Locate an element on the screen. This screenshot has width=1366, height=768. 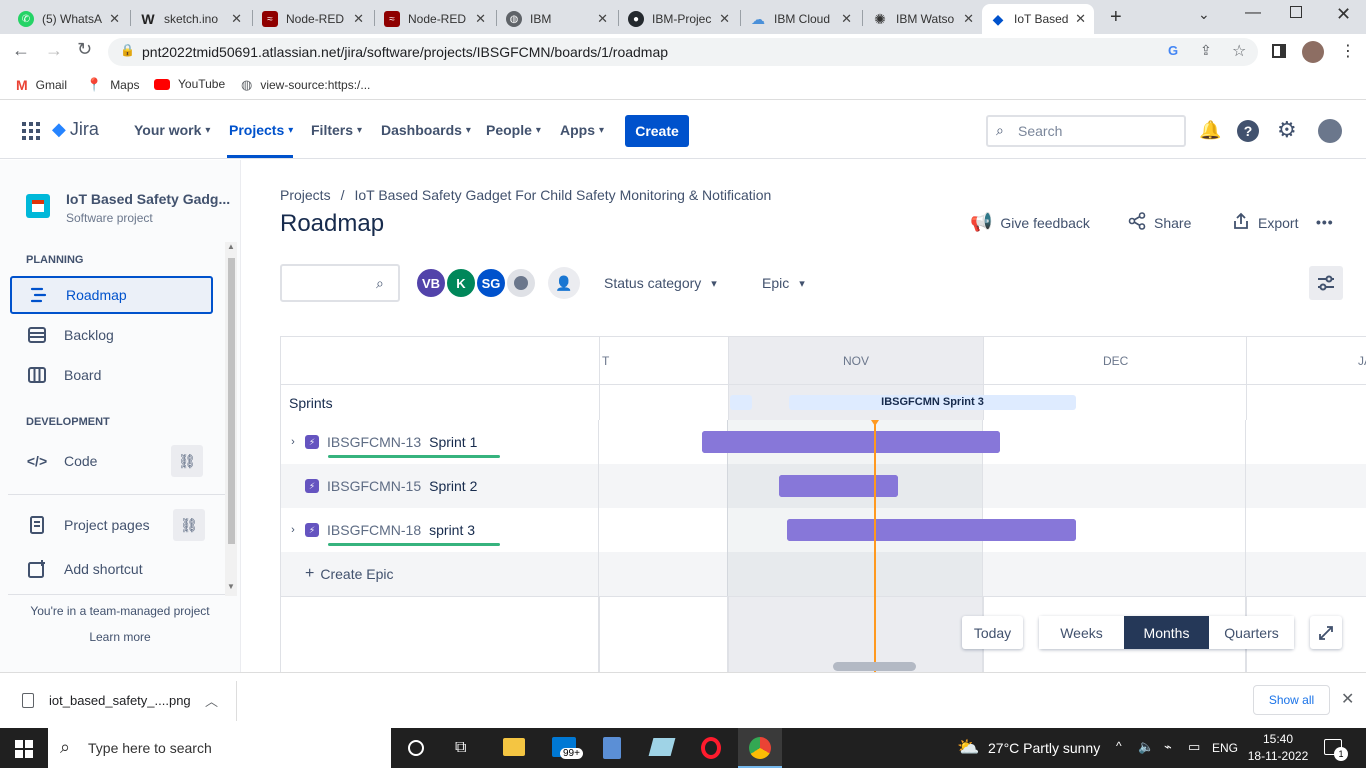
breadcrumb-projects: Projects is located at coordinates (305, 195).